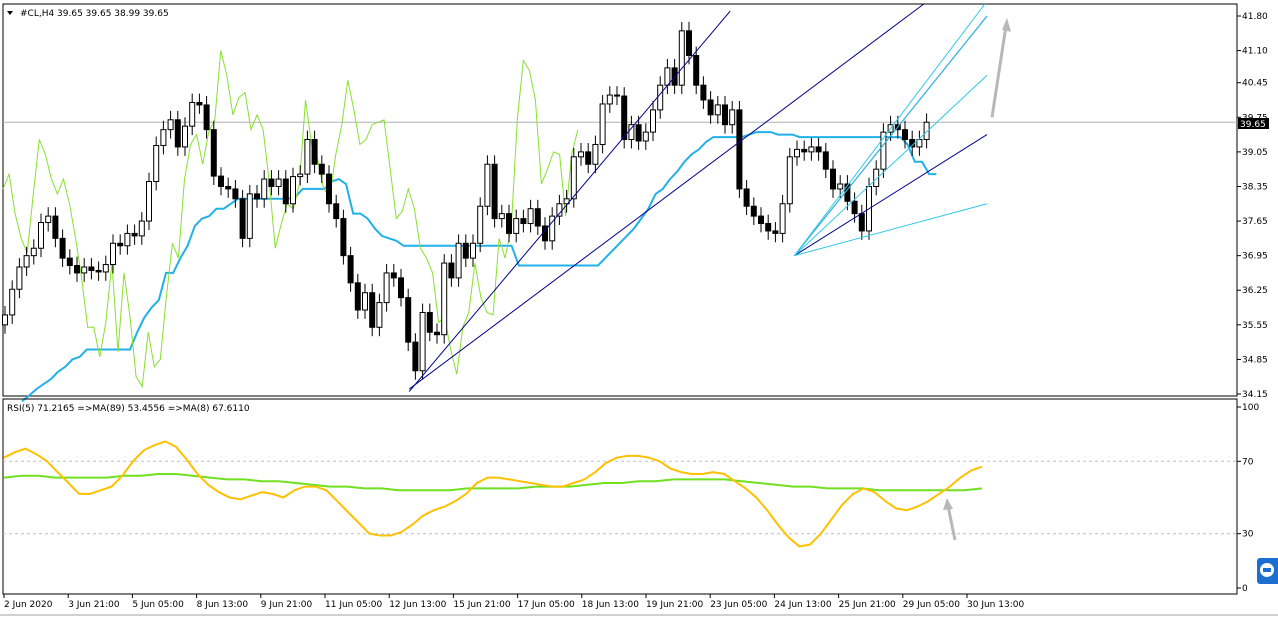 The height and width of the screenshot is (619, 1278). What do you see at coordinates (94, 605) in the screenshot?
I see `time-tick-label: 3 Jun 21:00` at bounding box center [94, 605].